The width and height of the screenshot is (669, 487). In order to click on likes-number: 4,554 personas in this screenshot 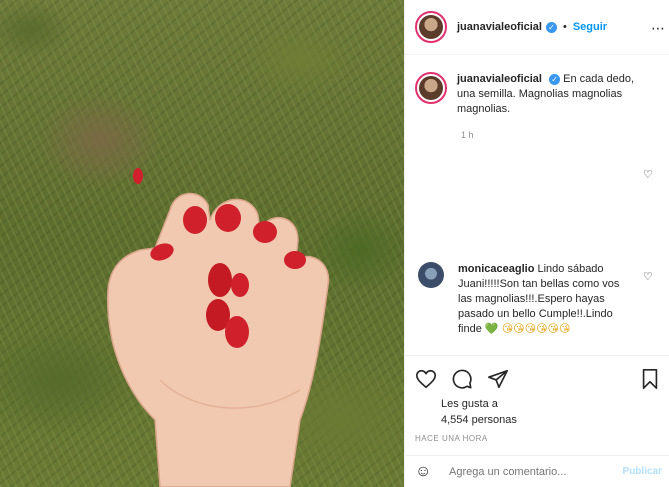, I will do `click(479, 420)`.